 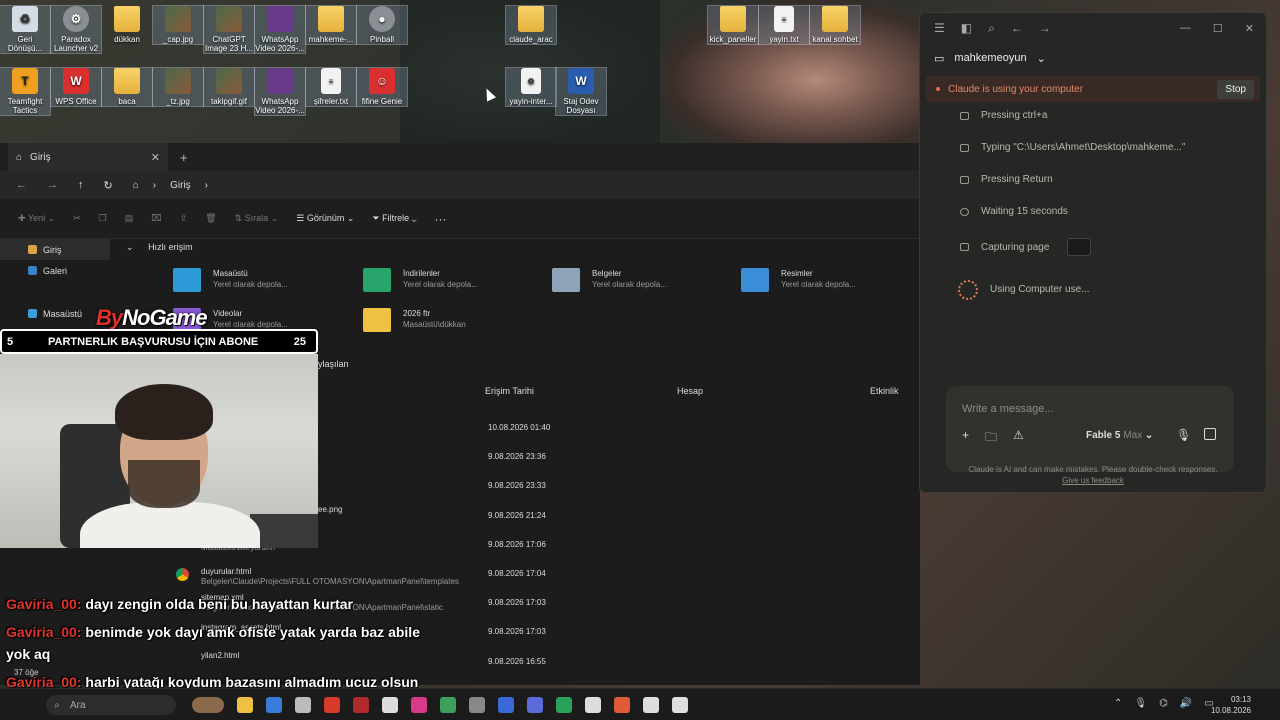 What do you see at coordinates (155, 157) in the screenshot?
I see `close-tab-icon: ✕` at bounding box center [155, 157].